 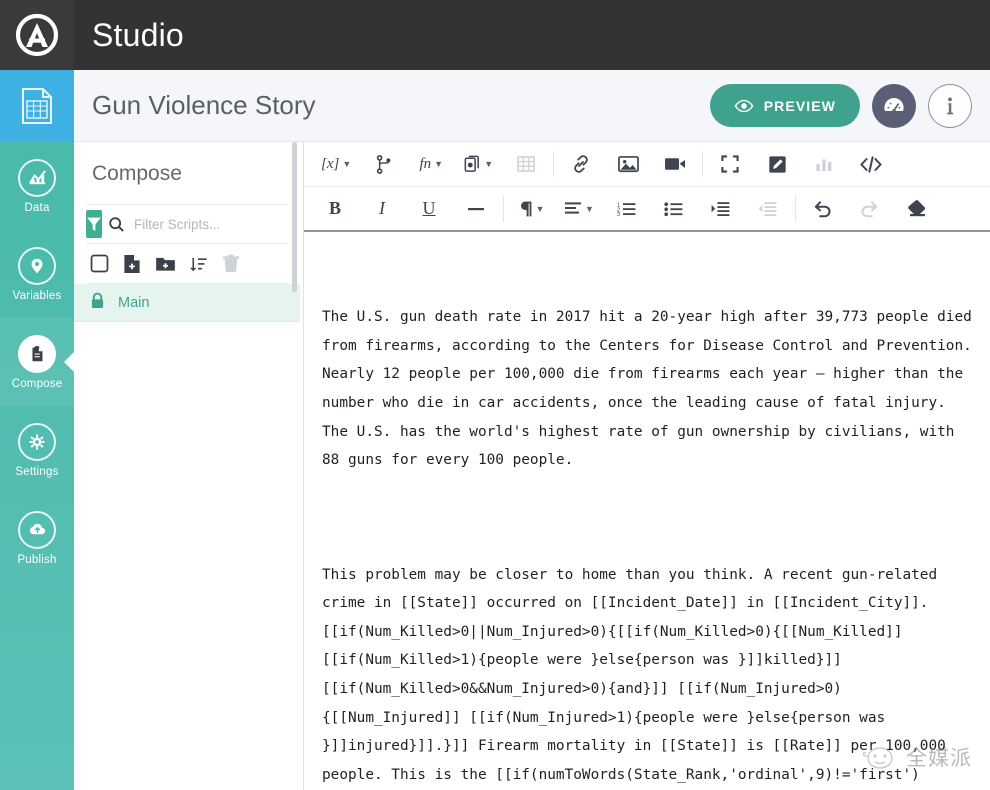 I want to click on rail-top-tile, so click(x=37, y=106).